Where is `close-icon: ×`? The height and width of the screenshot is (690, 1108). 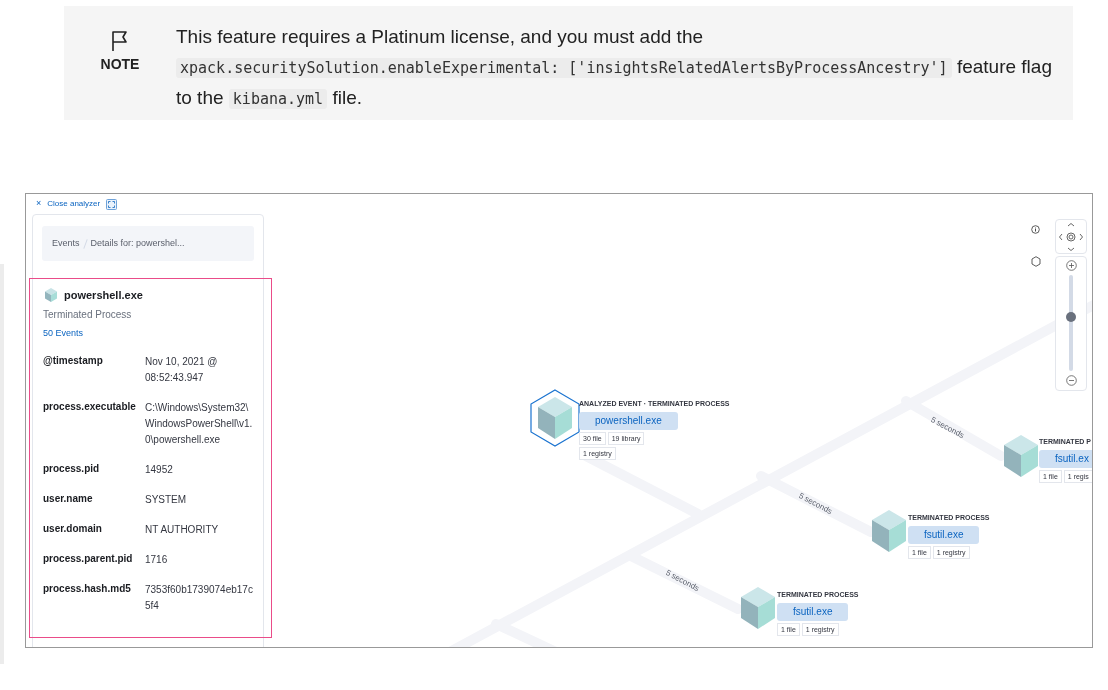
close-icon: × is located at coordinates (39, 204).